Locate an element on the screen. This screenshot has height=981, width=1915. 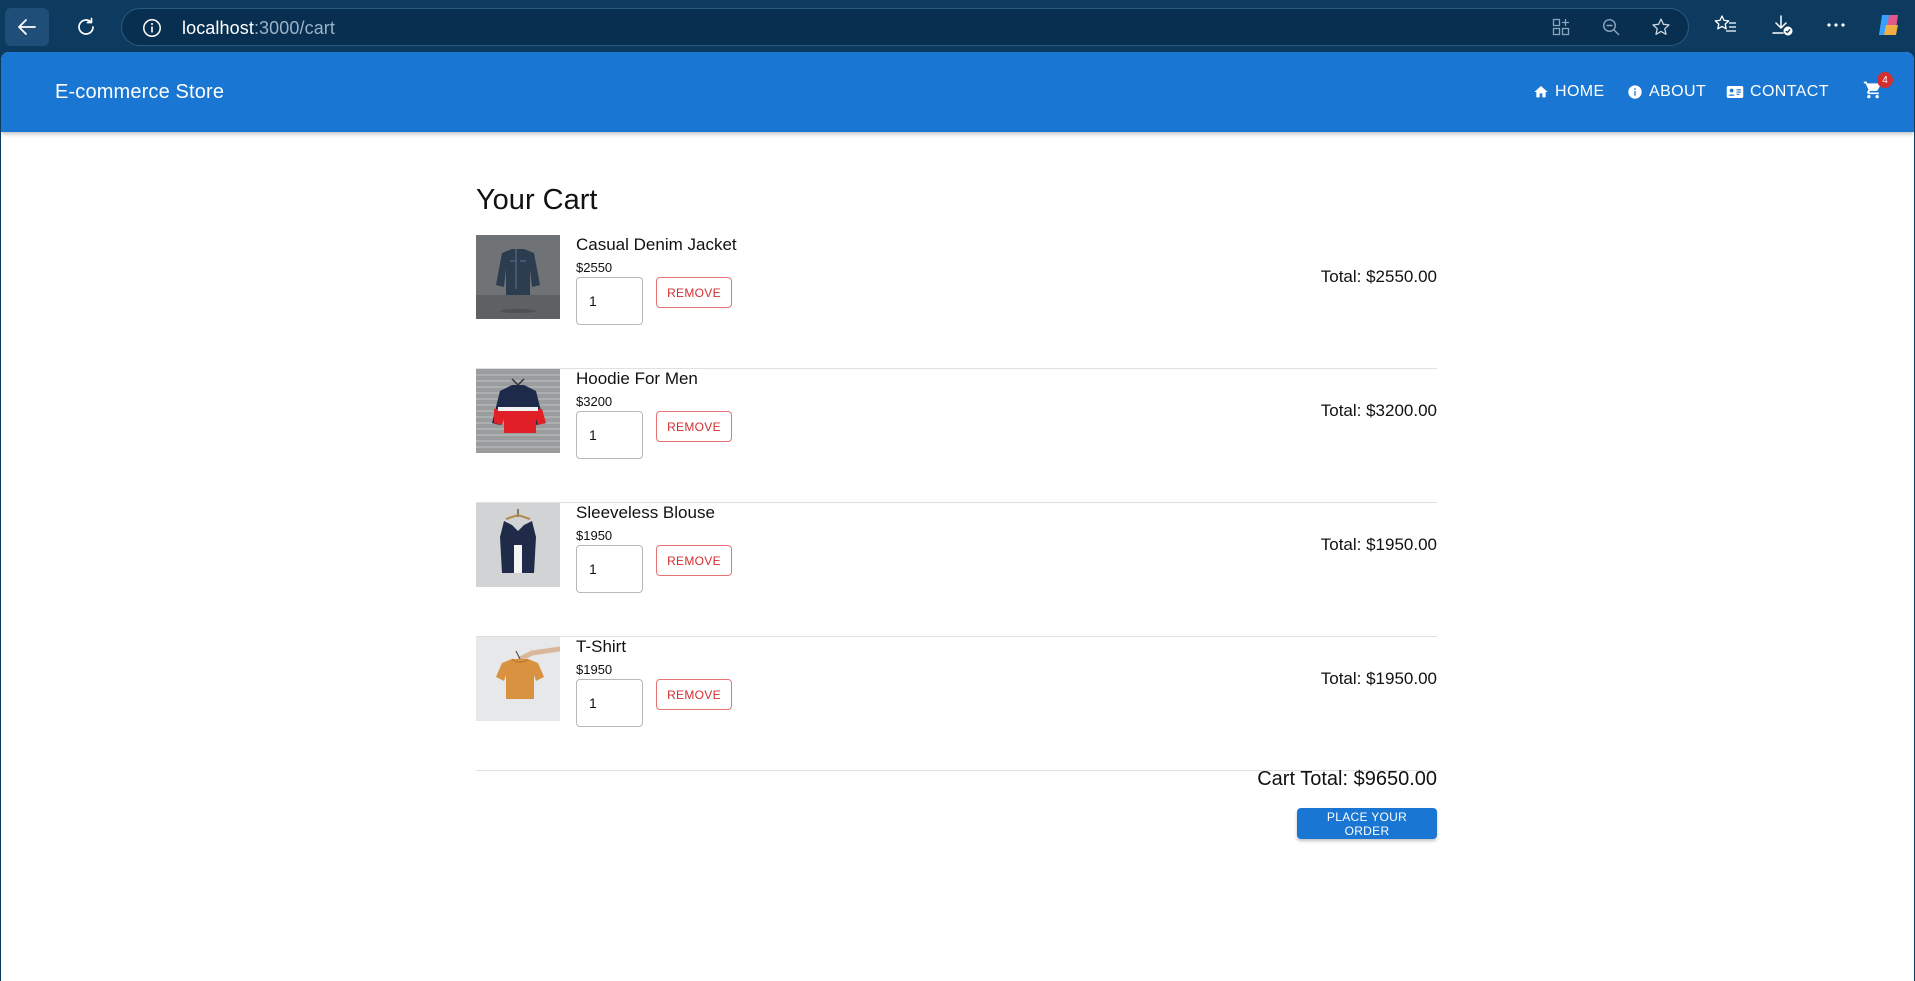
favorites-list-icon is located at coordinates (1726, 25).